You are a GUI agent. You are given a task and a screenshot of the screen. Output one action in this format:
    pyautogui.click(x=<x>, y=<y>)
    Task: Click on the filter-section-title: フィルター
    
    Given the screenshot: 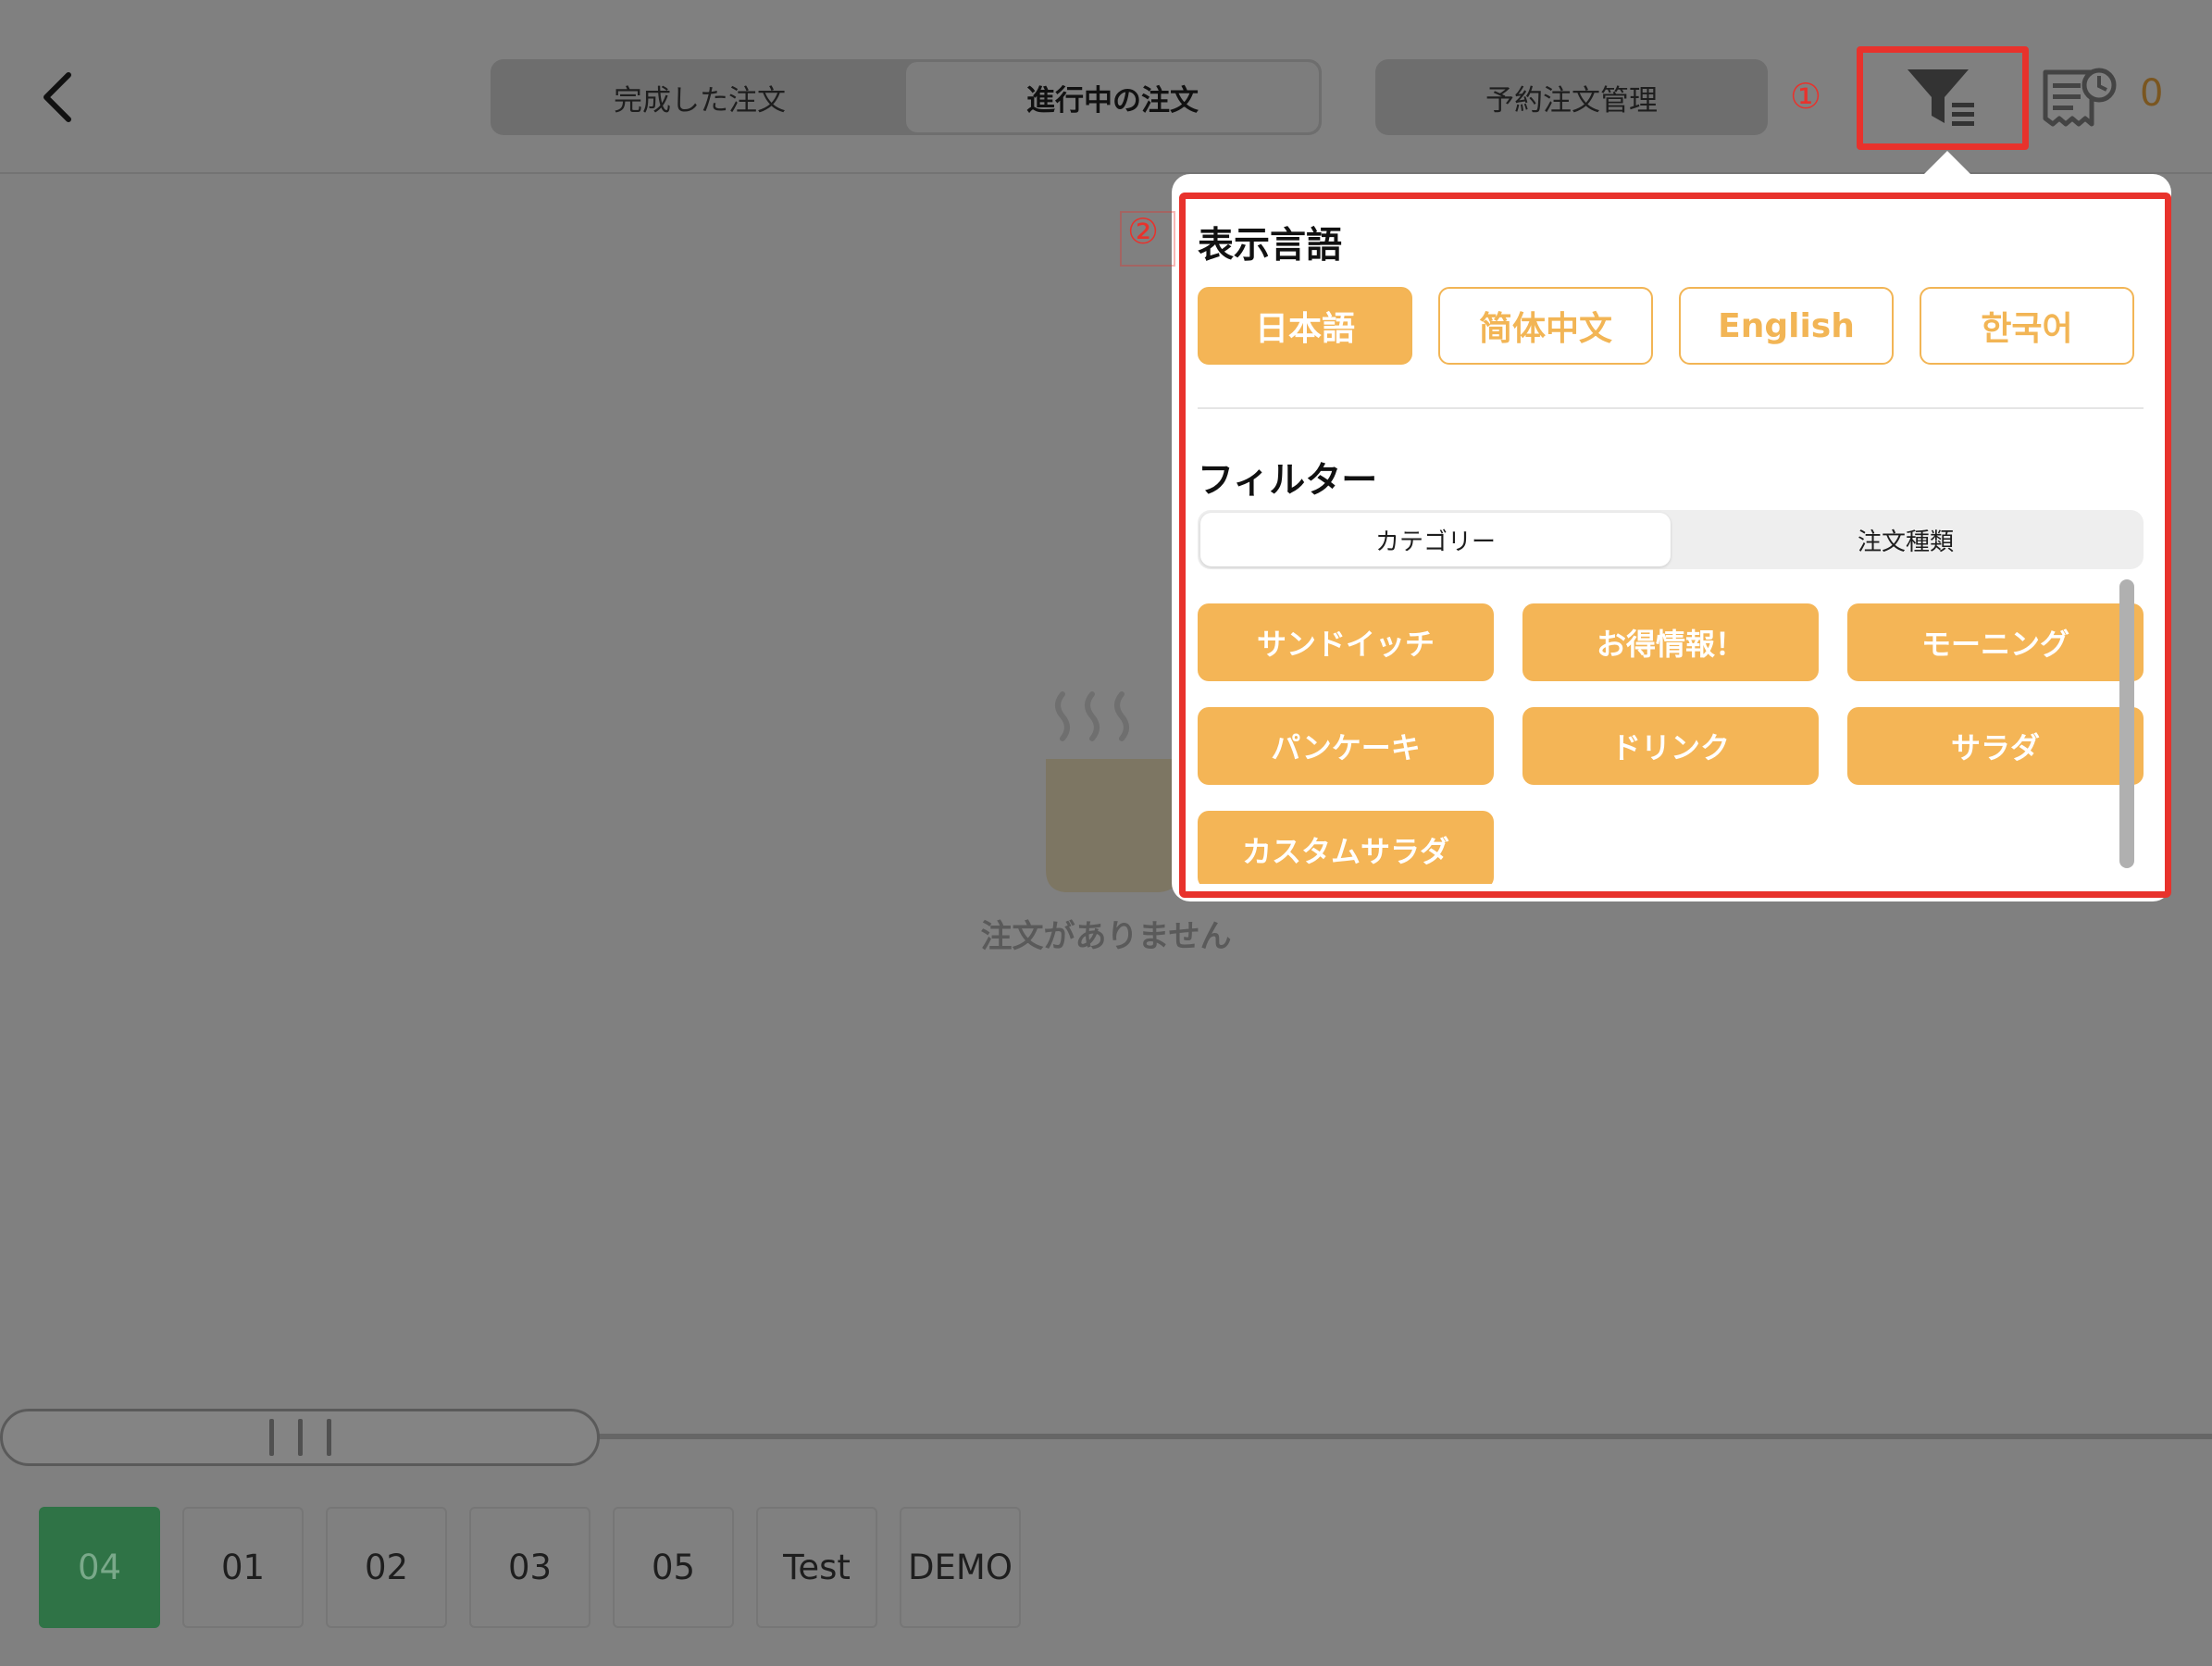 What is the action you would take?
    pyautogui.click(x=1288, y=481)
    